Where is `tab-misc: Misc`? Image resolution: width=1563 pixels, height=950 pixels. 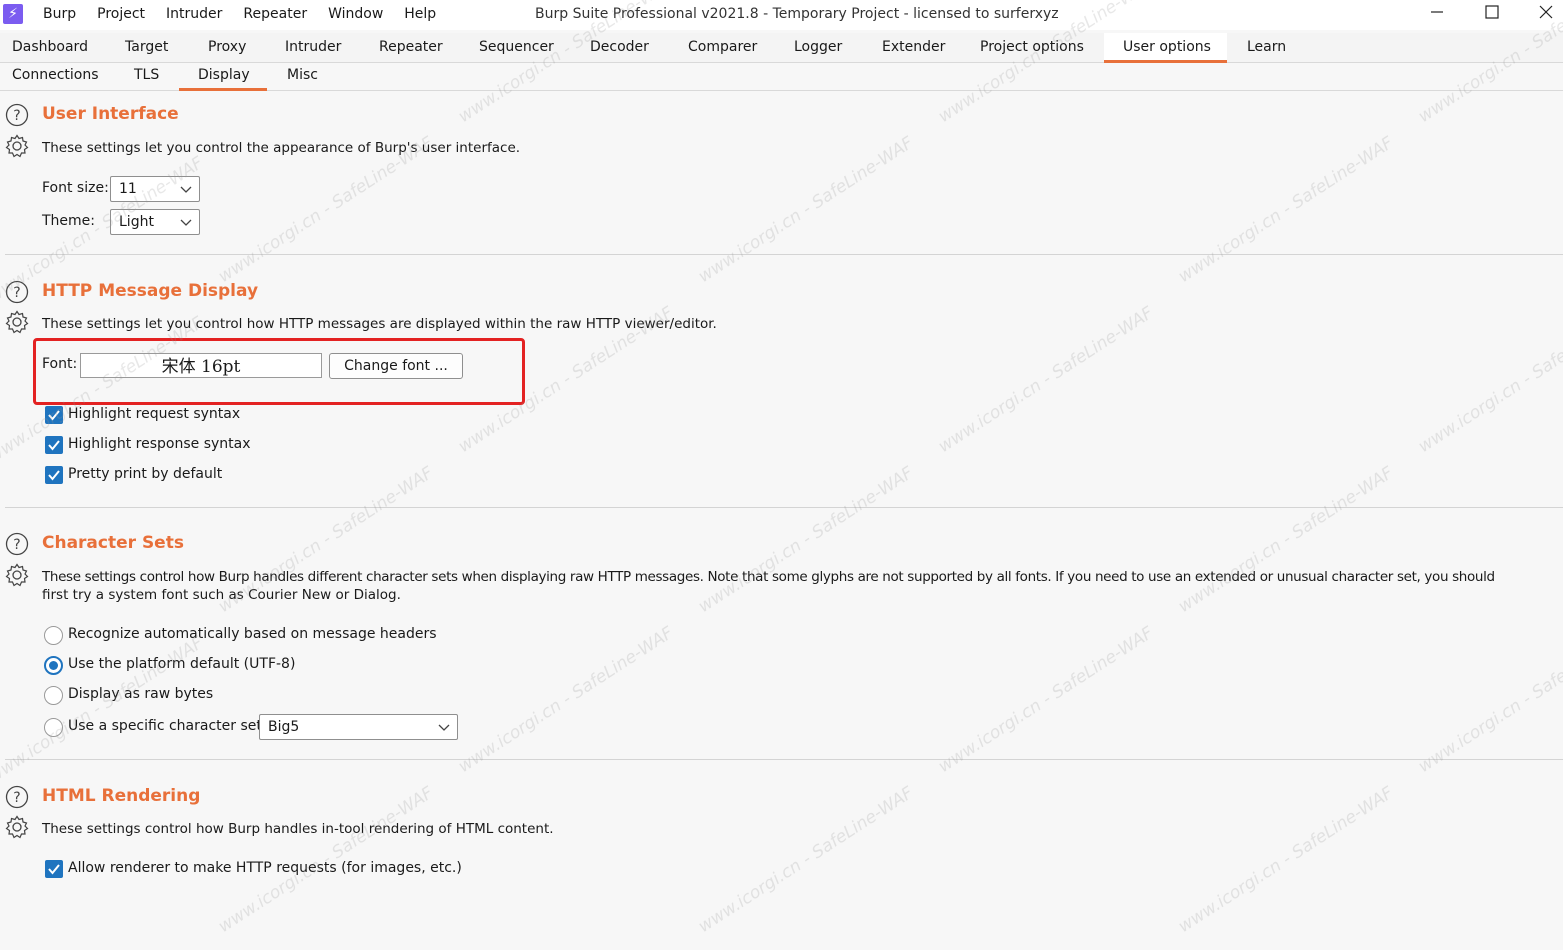 tab-misc: Misc is located at coordinates (302, 77).